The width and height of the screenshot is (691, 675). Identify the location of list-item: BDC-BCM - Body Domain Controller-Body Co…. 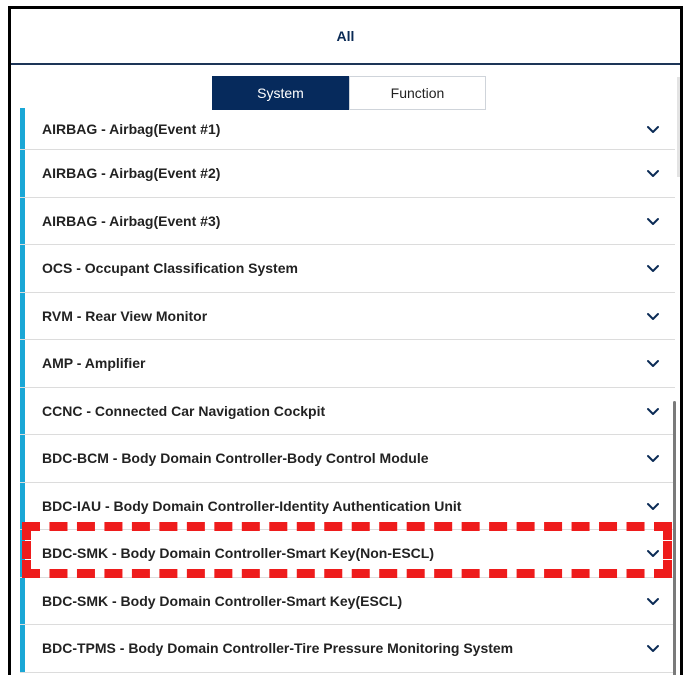
(347, 459).